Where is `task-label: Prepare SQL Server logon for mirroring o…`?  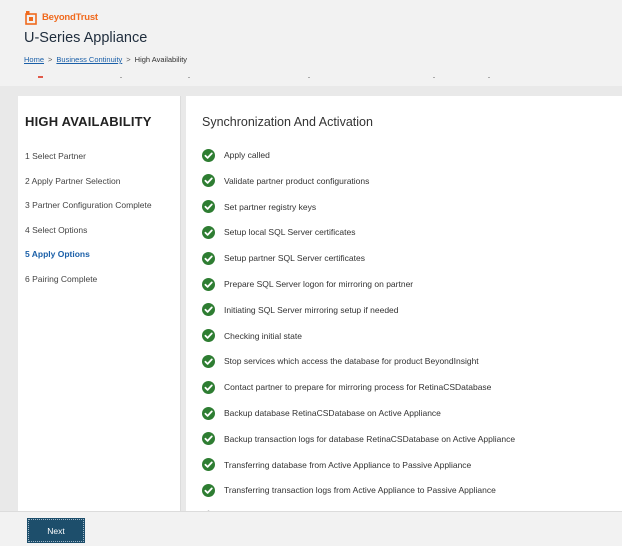 task-label: Prepare SQL Server logon for mirroring o… is located at coordinates (319, 284).